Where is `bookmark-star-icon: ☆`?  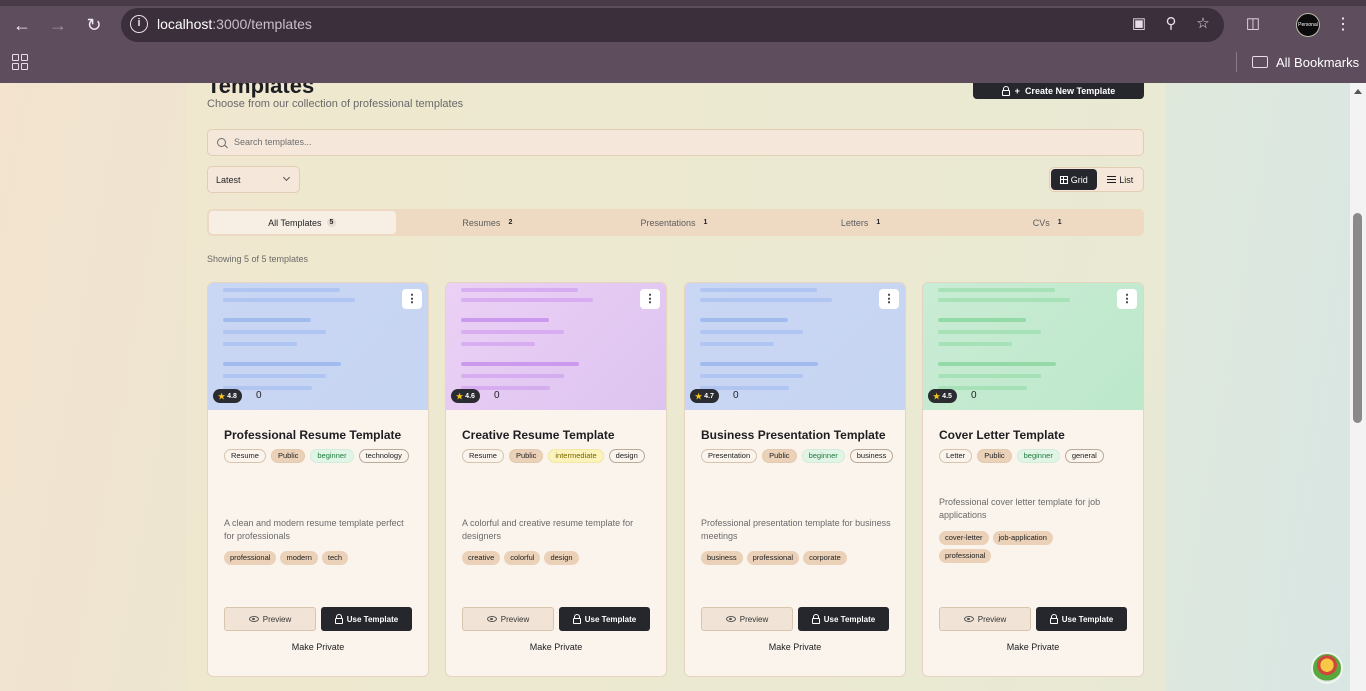
bookmark-star-icon: ☆ is located at coordinates (1203, 24).